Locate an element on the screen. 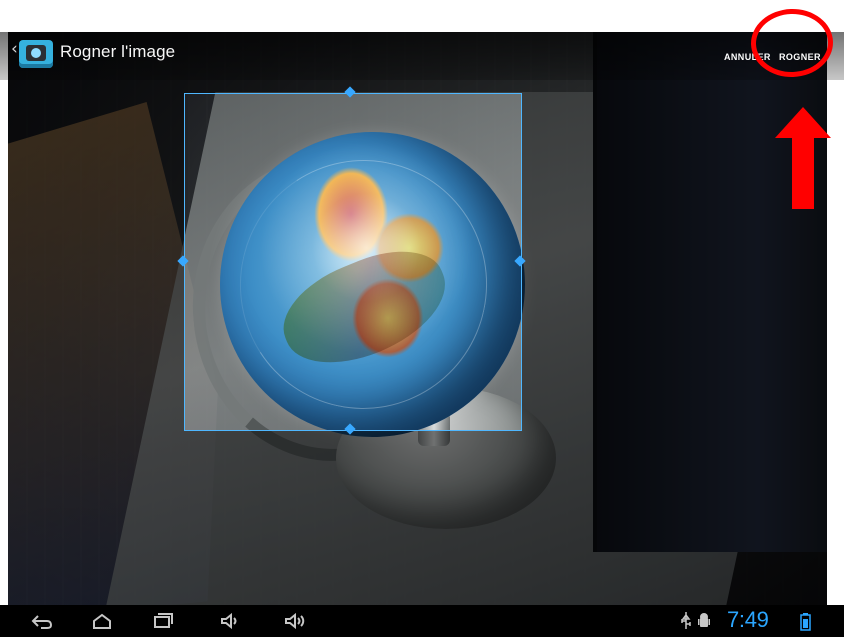 This screenshot has height=637, width=844. android-debug-icon is located at coordinates (704, 620).